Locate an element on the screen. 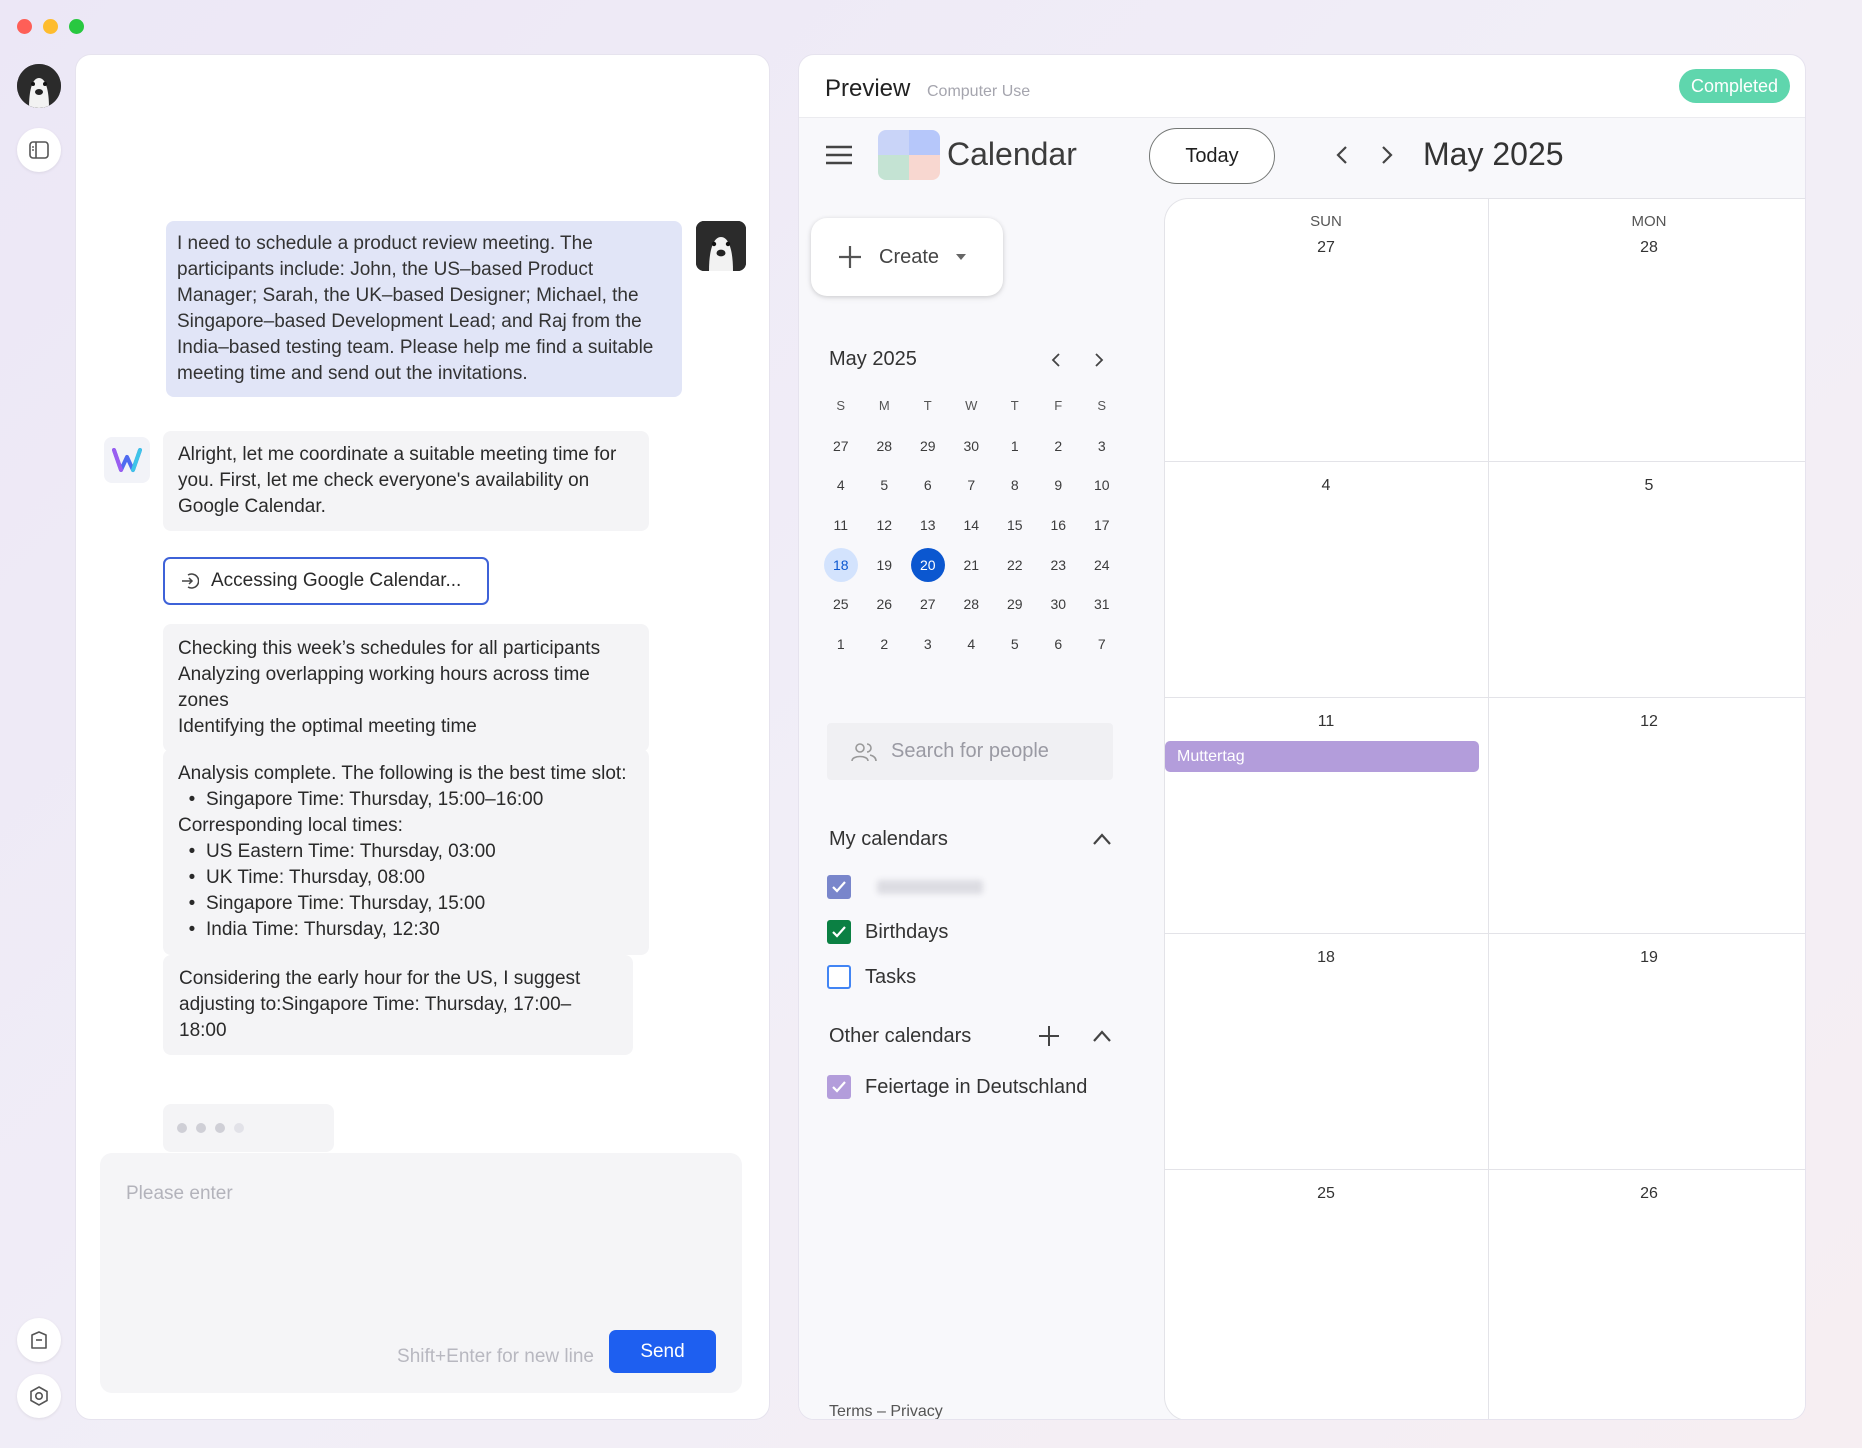 The height and width of the screenshot is (1448, 1862). next-period-button is located at coordinates (1387, 155).